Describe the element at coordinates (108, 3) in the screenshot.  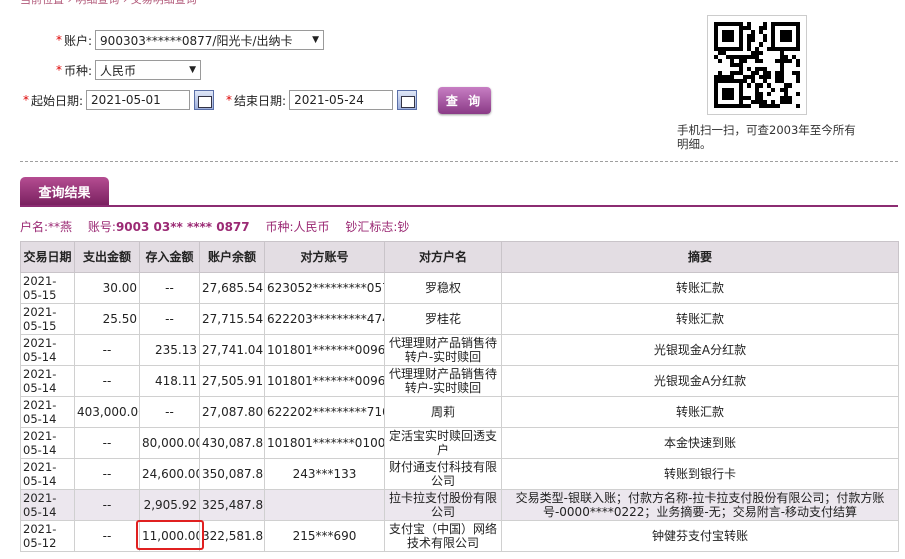
I see `breadcrumb-clipped: 当前位置 › 明细查询 › 交易明细查询` at that location.